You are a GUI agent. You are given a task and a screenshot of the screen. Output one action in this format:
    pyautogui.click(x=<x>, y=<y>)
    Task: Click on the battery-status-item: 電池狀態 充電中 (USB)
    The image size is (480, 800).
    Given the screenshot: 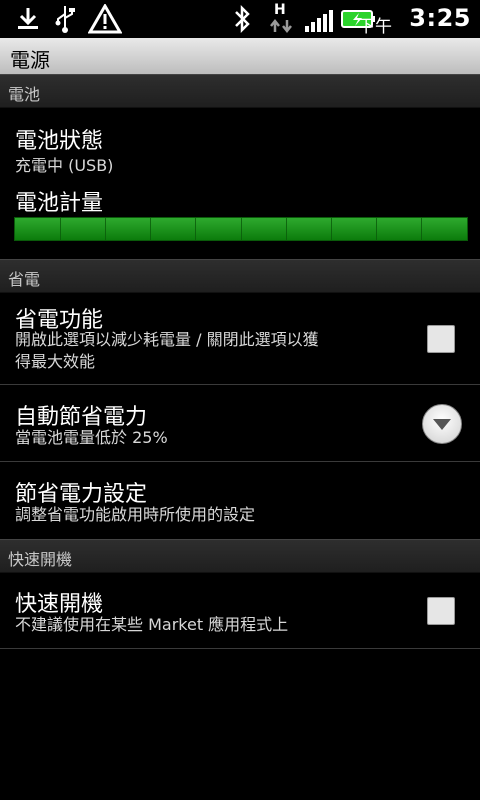 What is the action you would take?
    pyautogui.click(x=240, y=143)
    